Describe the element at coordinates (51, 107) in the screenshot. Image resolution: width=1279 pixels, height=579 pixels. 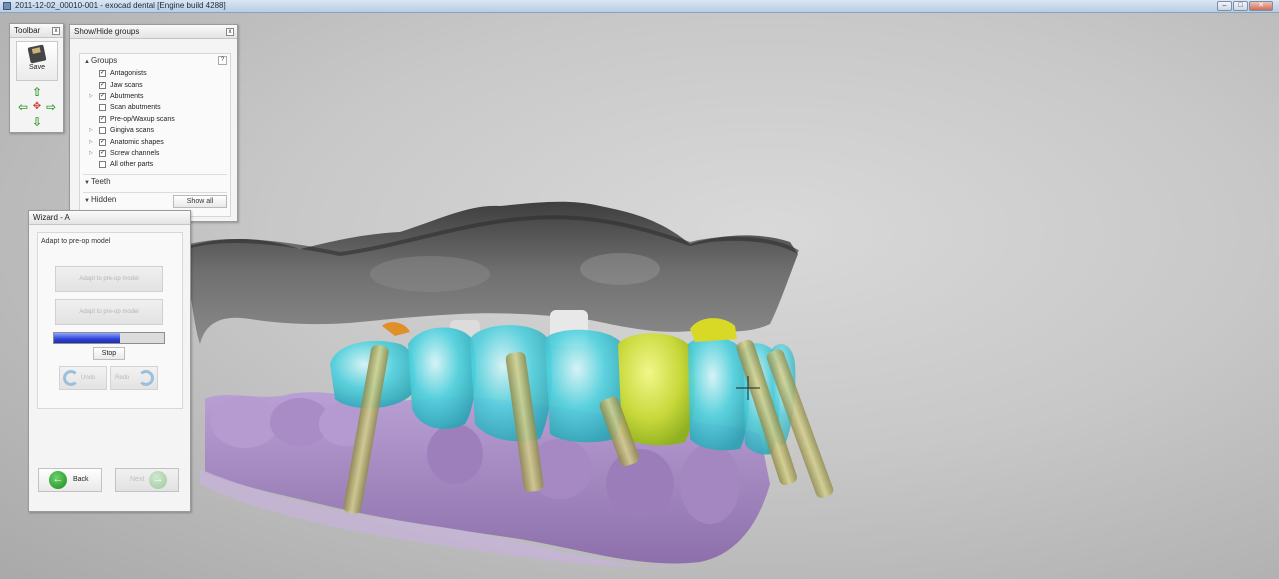
I see `arrow-right-icon: ⇨` at that location.